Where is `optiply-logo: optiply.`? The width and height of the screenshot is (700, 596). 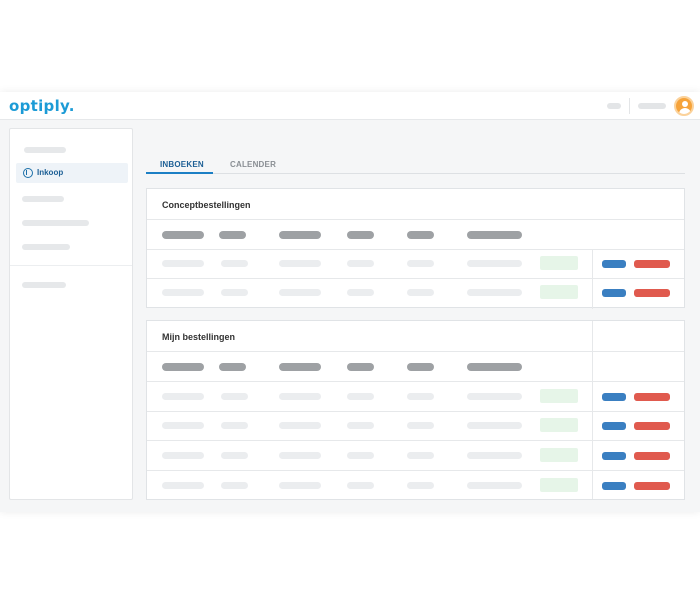 optiply-logo: optiply. is located at coordinates (42, 106).